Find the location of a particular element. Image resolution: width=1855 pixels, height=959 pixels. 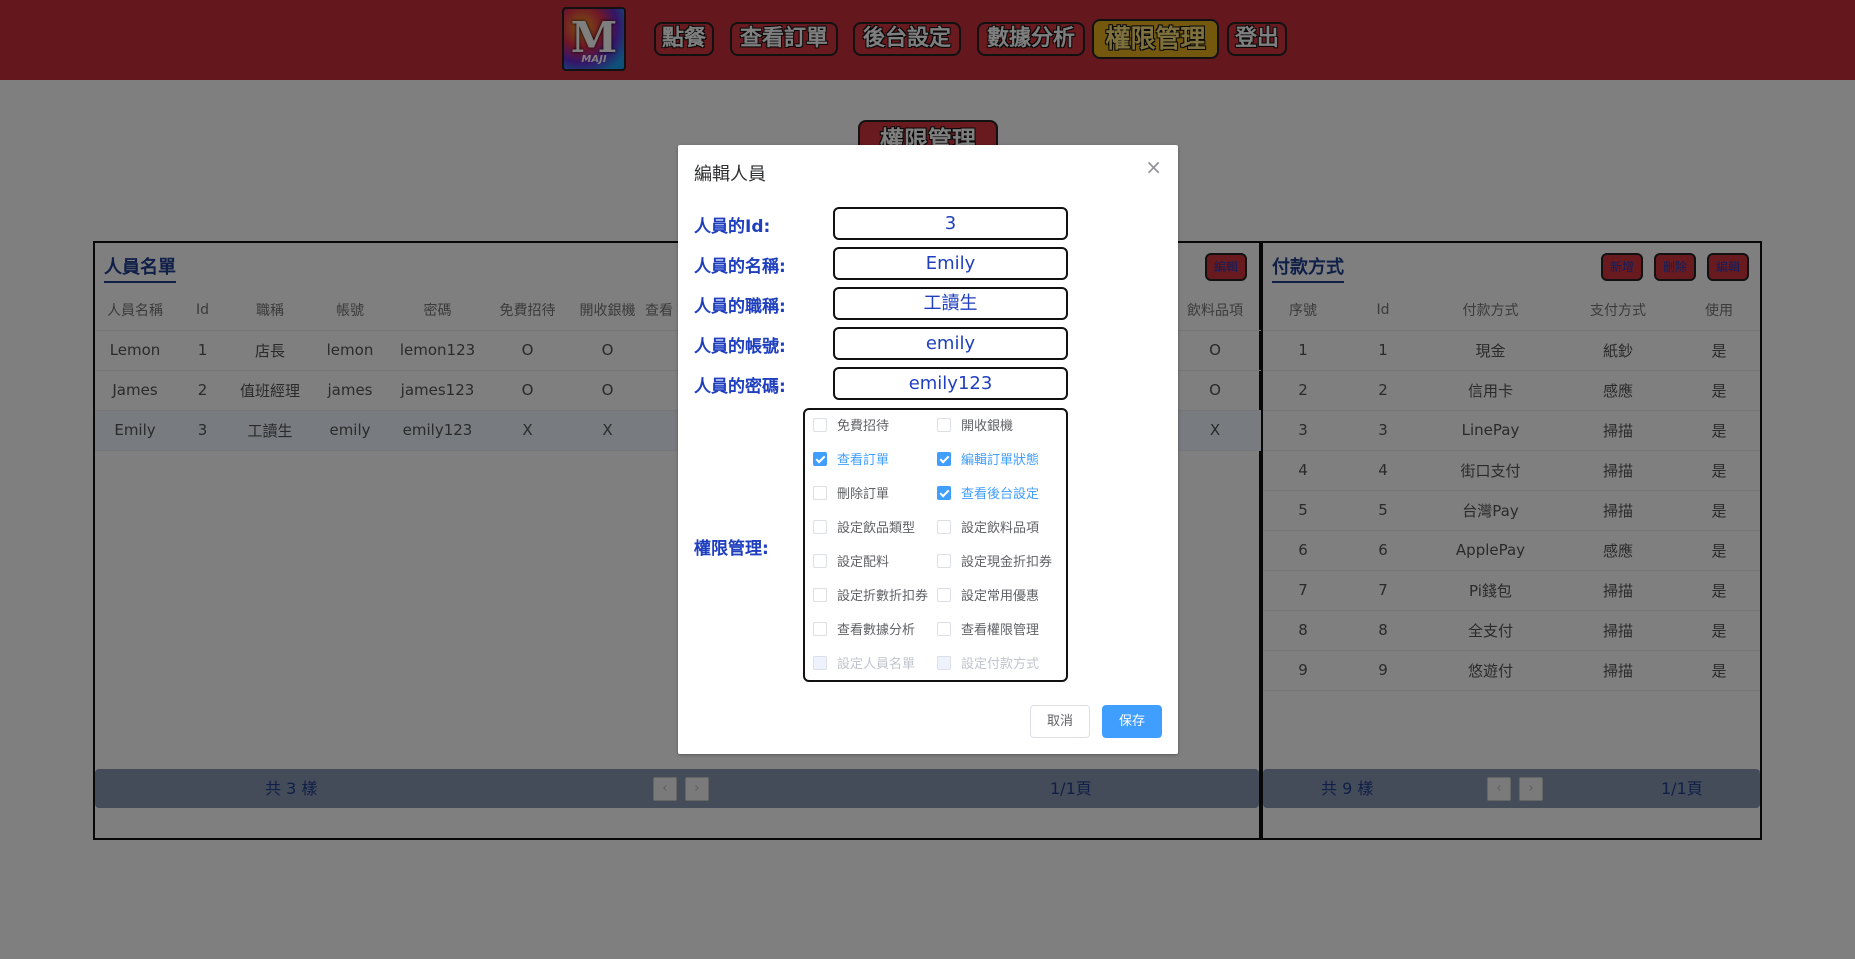

account-field: emily is located at coordinates (950, 343).